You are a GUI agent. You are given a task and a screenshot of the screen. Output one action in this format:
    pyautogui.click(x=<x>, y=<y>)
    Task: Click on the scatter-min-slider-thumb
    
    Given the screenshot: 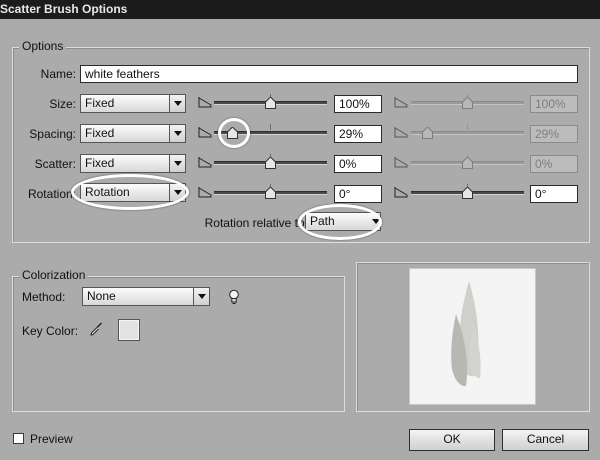 What is the action you would take?
    pyautogui.click(x=270, y=163)
    